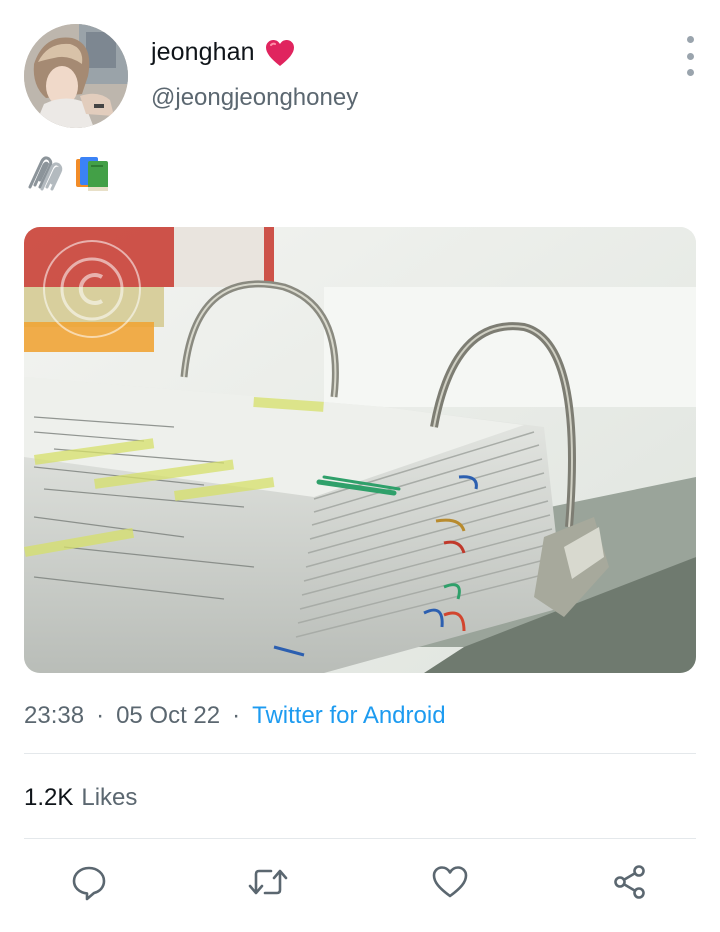 The height and width of the screenshot is (932, 720). I want to click on reply-icon, so click(89, 883).